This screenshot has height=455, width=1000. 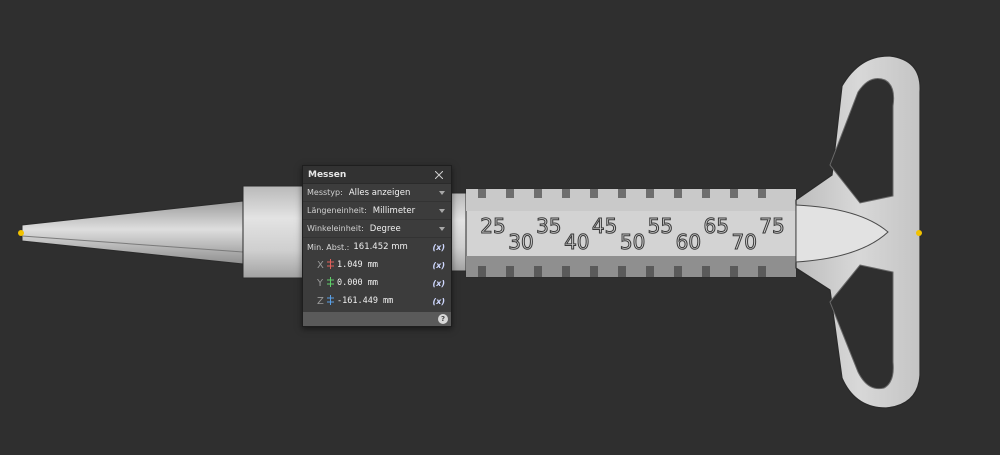 What do you see at coordinates (520, 242) in the screenshot?
I see `scale-label: 30` at bounding box center [520, 242].